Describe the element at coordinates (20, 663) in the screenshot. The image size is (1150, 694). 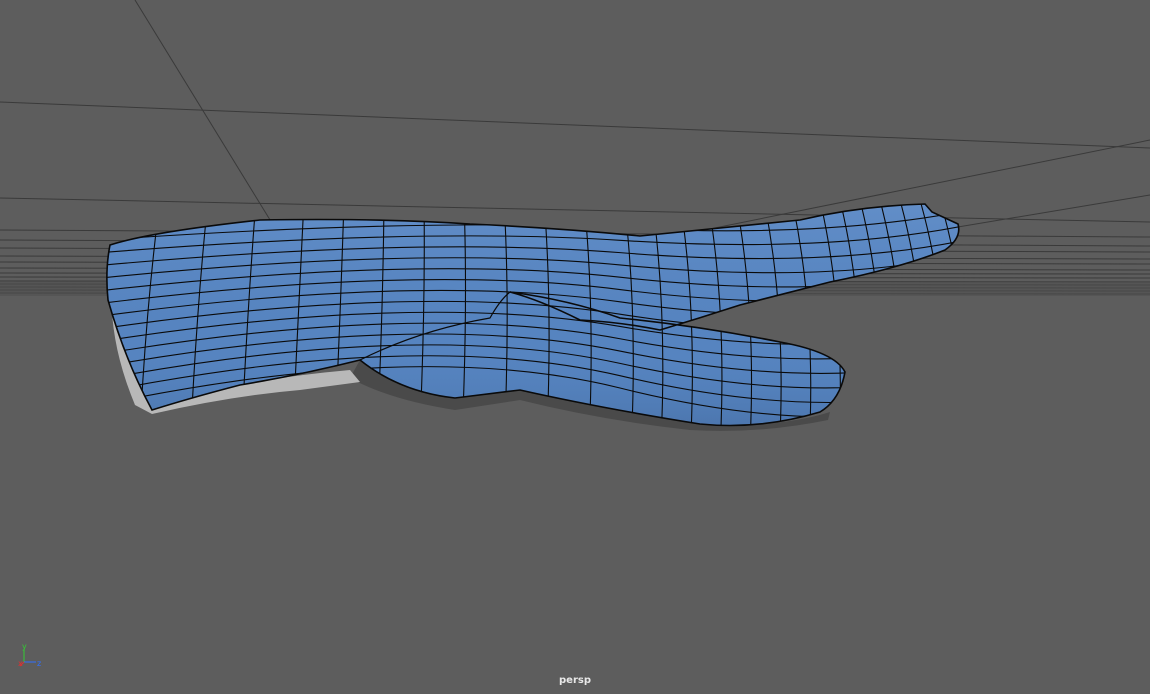
I see `axis-x-label: x` at that location.